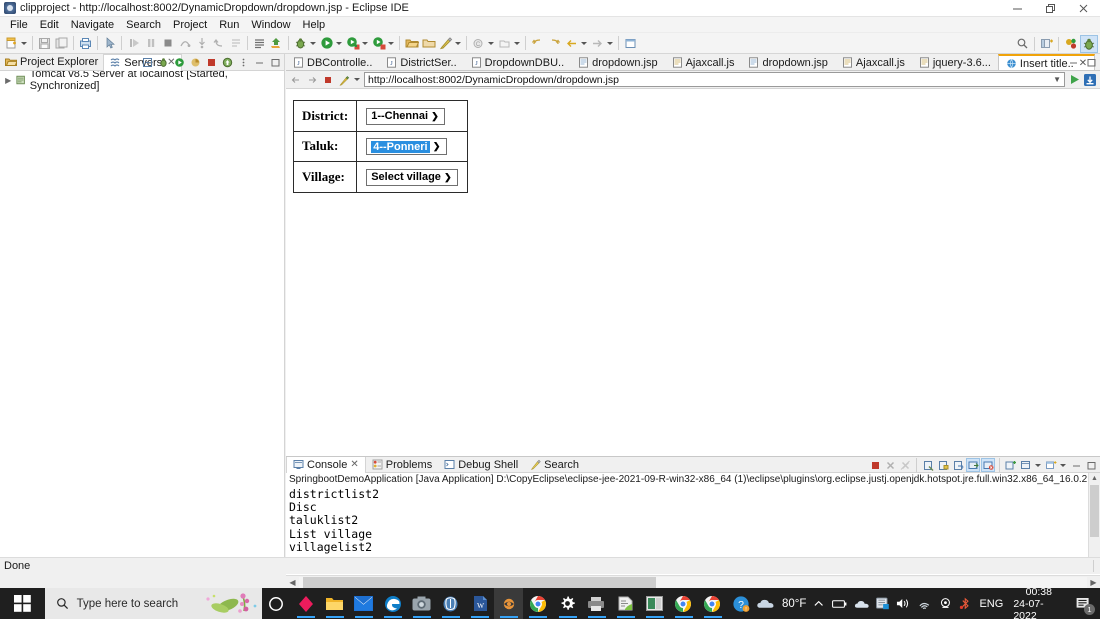 This screenshot has height=619, width=1100. What do you see at coordinates (391, 43) in the screenshot?
I see `run-history-dropdown-icon` at bounding box center [391, 43].